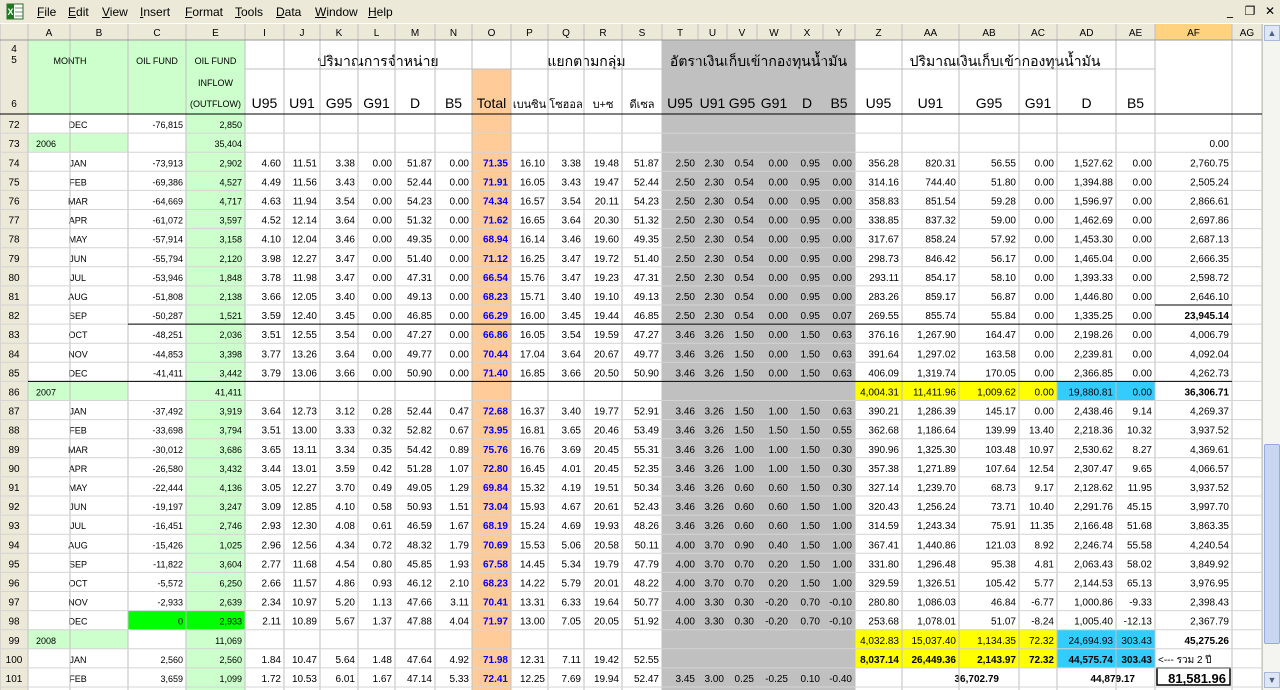  Describe the element at coordinates (99, 33) in the screenshot. I see `column-header-B: B` at that location.